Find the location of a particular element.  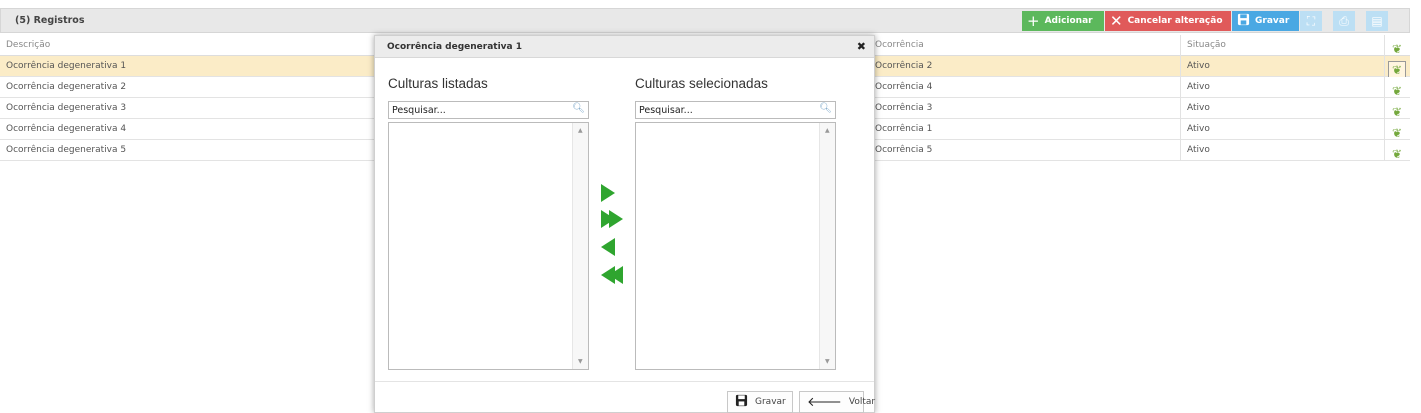

plus-icon: + is located at coordinates (1033, 20).